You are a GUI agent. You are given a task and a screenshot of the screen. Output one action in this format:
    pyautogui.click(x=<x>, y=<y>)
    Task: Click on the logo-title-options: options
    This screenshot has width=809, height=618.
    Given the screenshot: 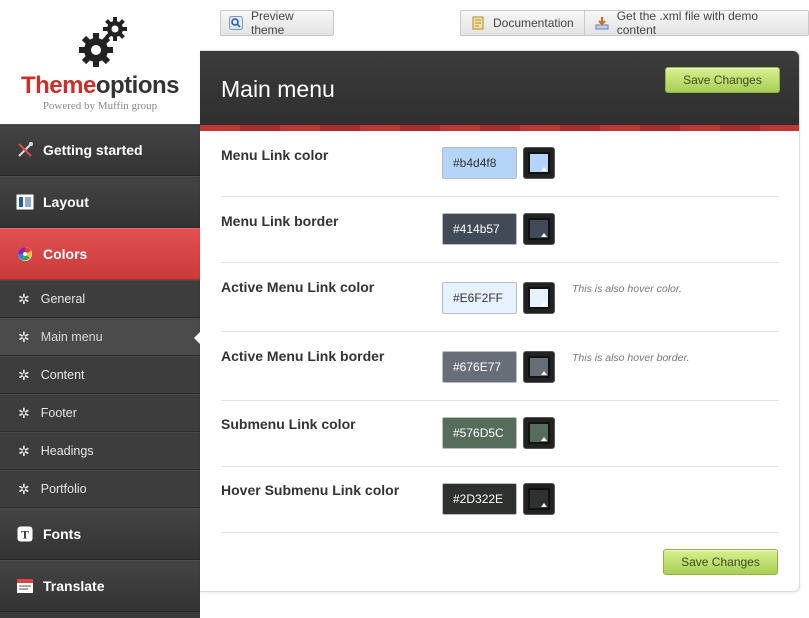 What is the action you would take?
    pyautogui.click(x=137, y=85)
    